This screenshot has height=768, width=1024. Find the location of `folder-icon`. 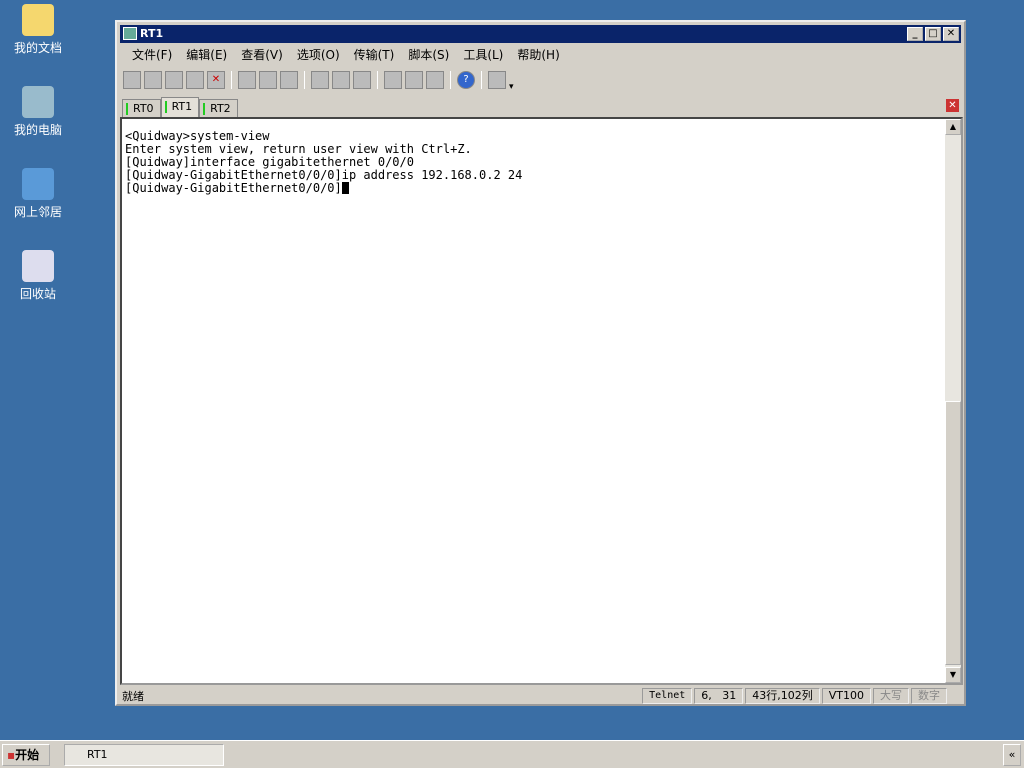

folder-icon is located at coordinates (38, 20).